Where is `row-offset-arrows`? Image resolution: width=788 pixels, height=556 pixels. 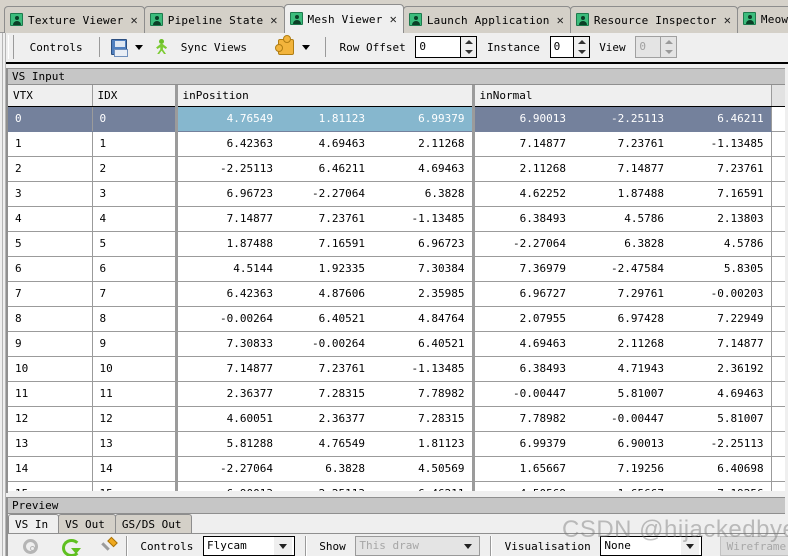
row-offset-arrows is located at coordinates (468, 47).